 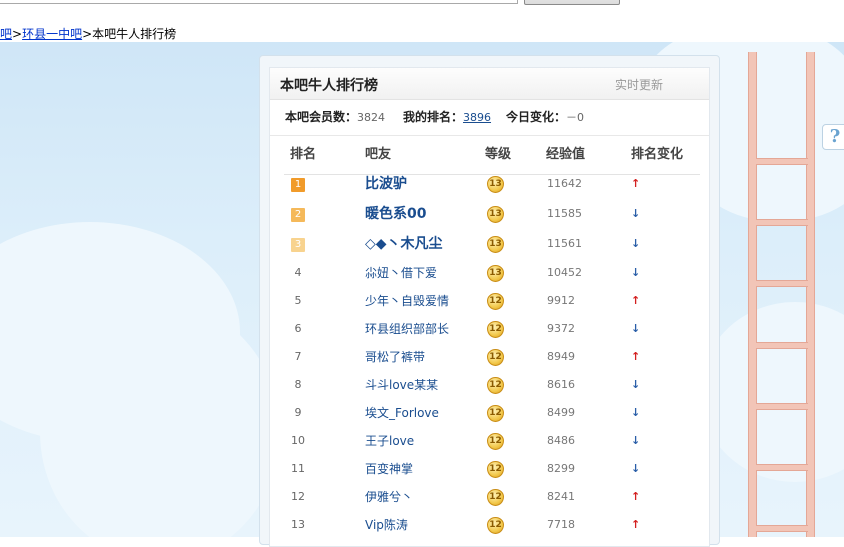 What do you see at coordinates (298, 524) in the screenshot?
I see `rank-cell: 13` at bounding box center [298, 524].